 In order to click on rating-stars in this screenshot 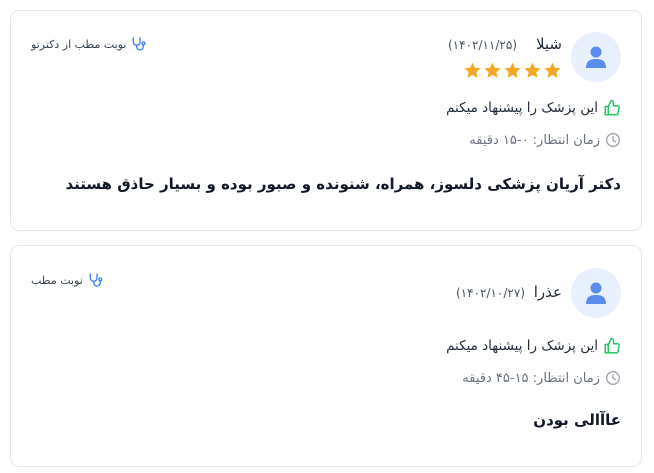, I will do `click(512, 70)`.